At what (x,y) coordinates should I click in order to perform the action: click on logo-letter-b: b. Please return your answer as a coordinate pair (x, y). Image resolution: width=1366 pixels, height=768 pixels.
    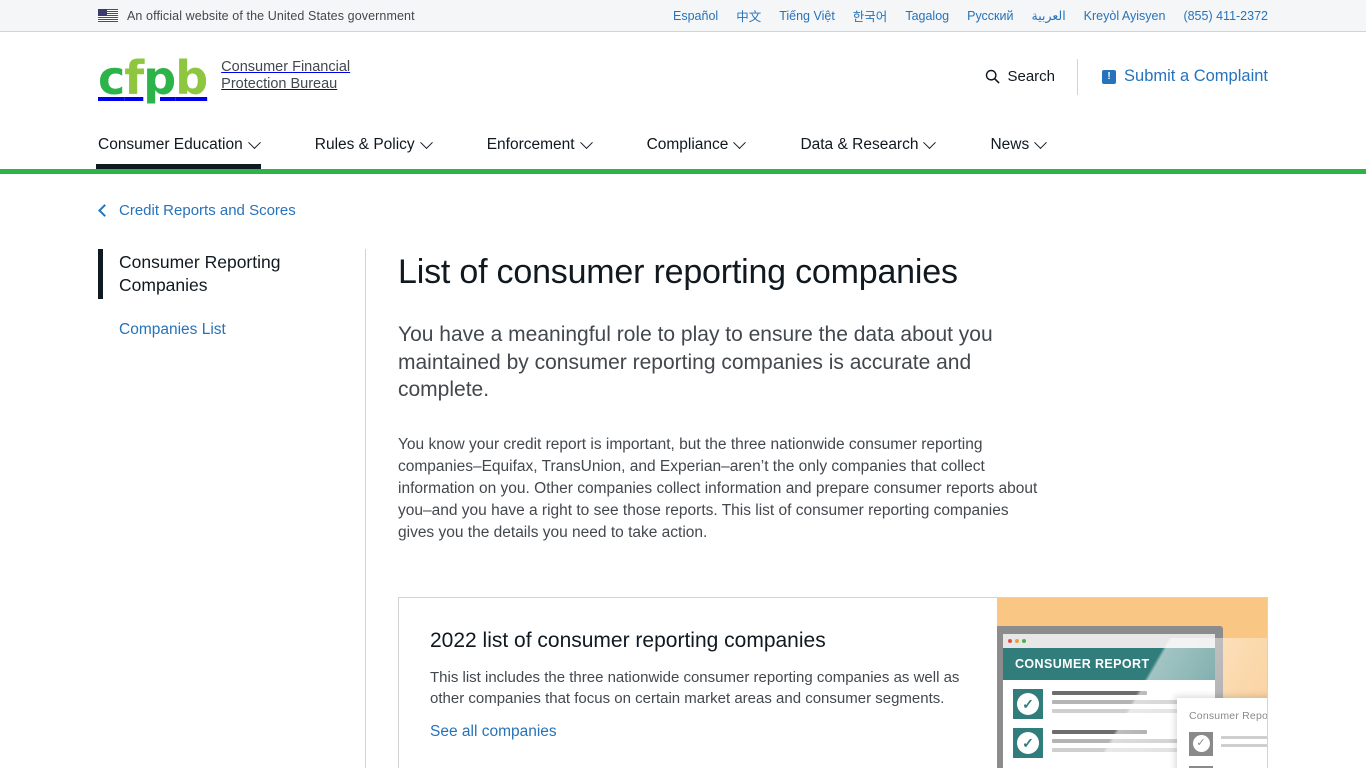
    Looking at the image, I should click on (191, 77).